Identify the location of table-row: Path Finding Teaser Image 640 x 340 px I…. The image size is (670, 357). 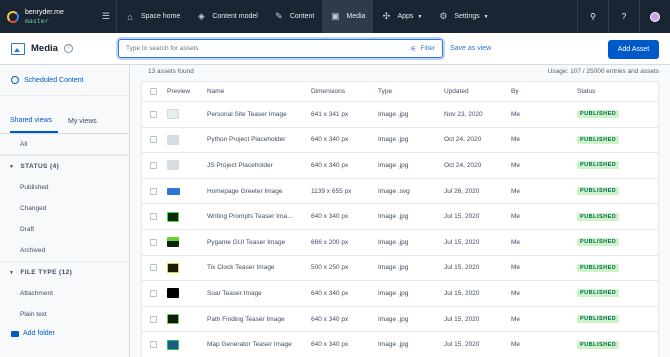
(400, 320).